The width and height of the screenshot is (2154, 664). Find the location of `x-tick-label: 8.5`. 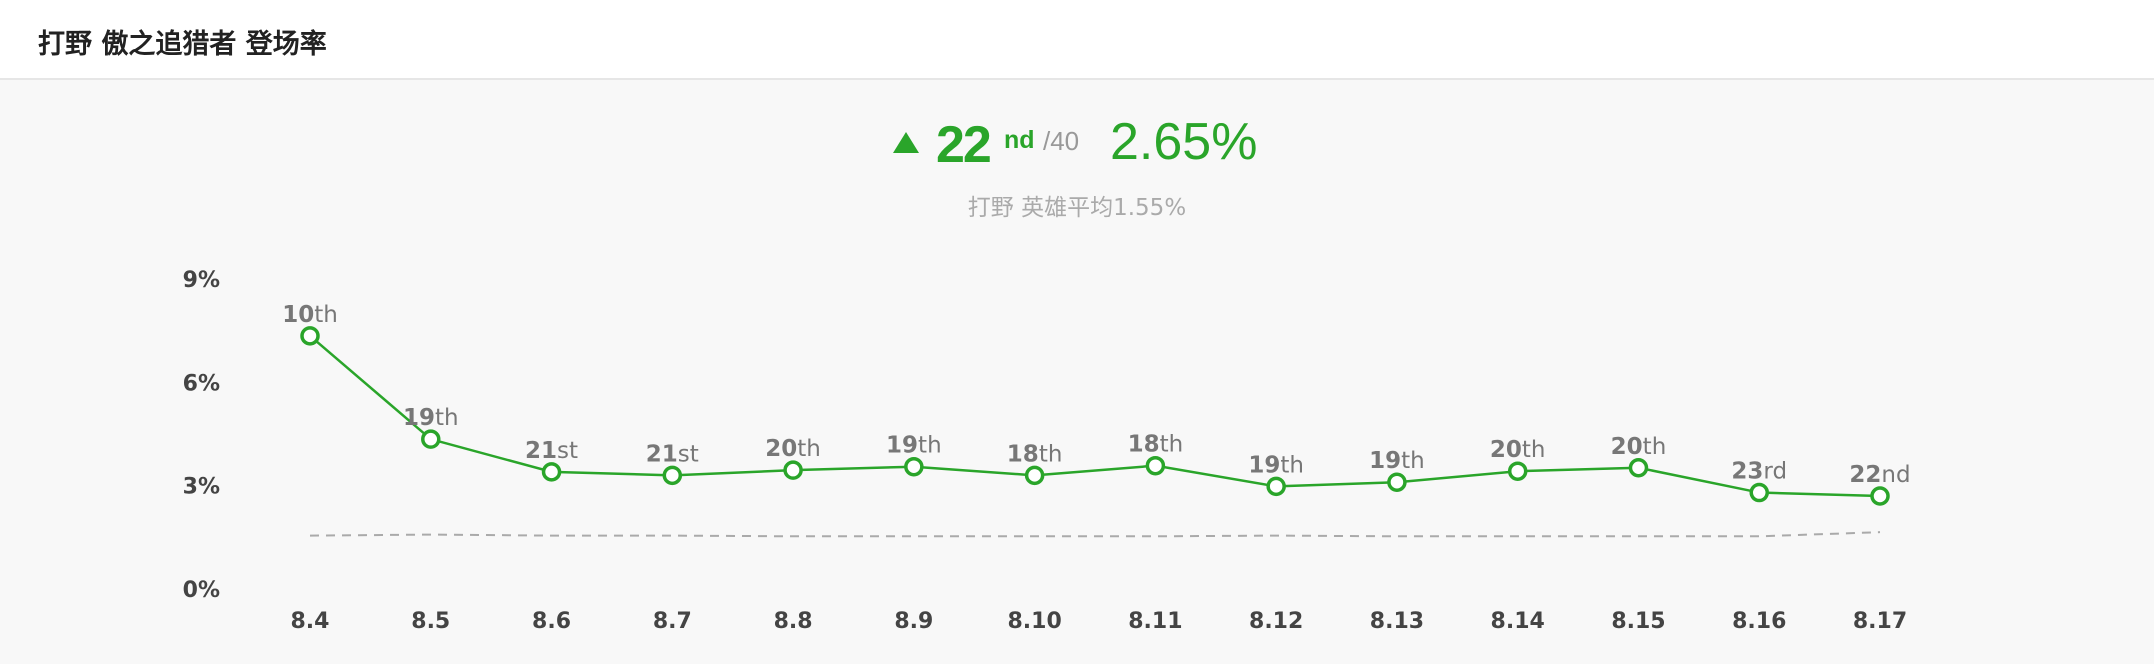

x-tick-label: 8.5 is located at coordinates (430, 621).